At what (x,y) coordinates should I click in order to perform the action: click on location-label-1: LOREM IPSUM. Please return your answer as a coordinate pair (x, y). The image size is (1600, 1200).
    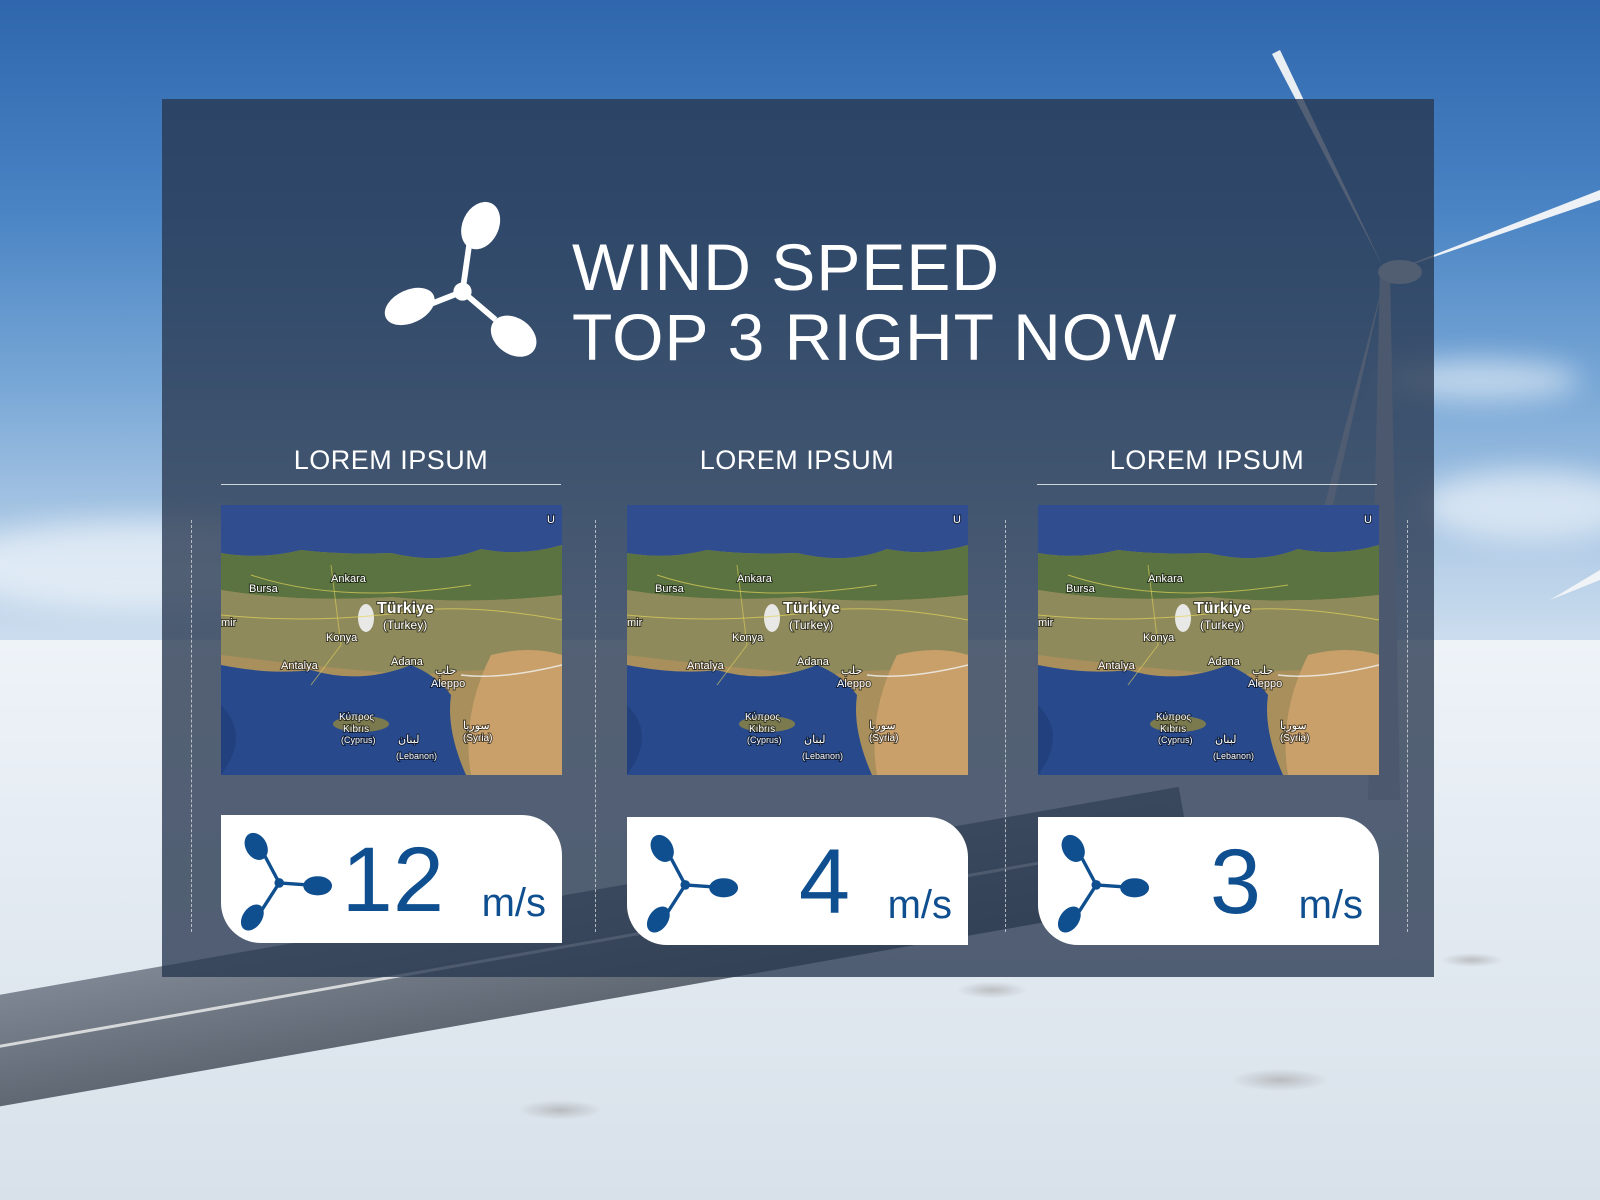
    Looking at the image, I should click on (391, 460).